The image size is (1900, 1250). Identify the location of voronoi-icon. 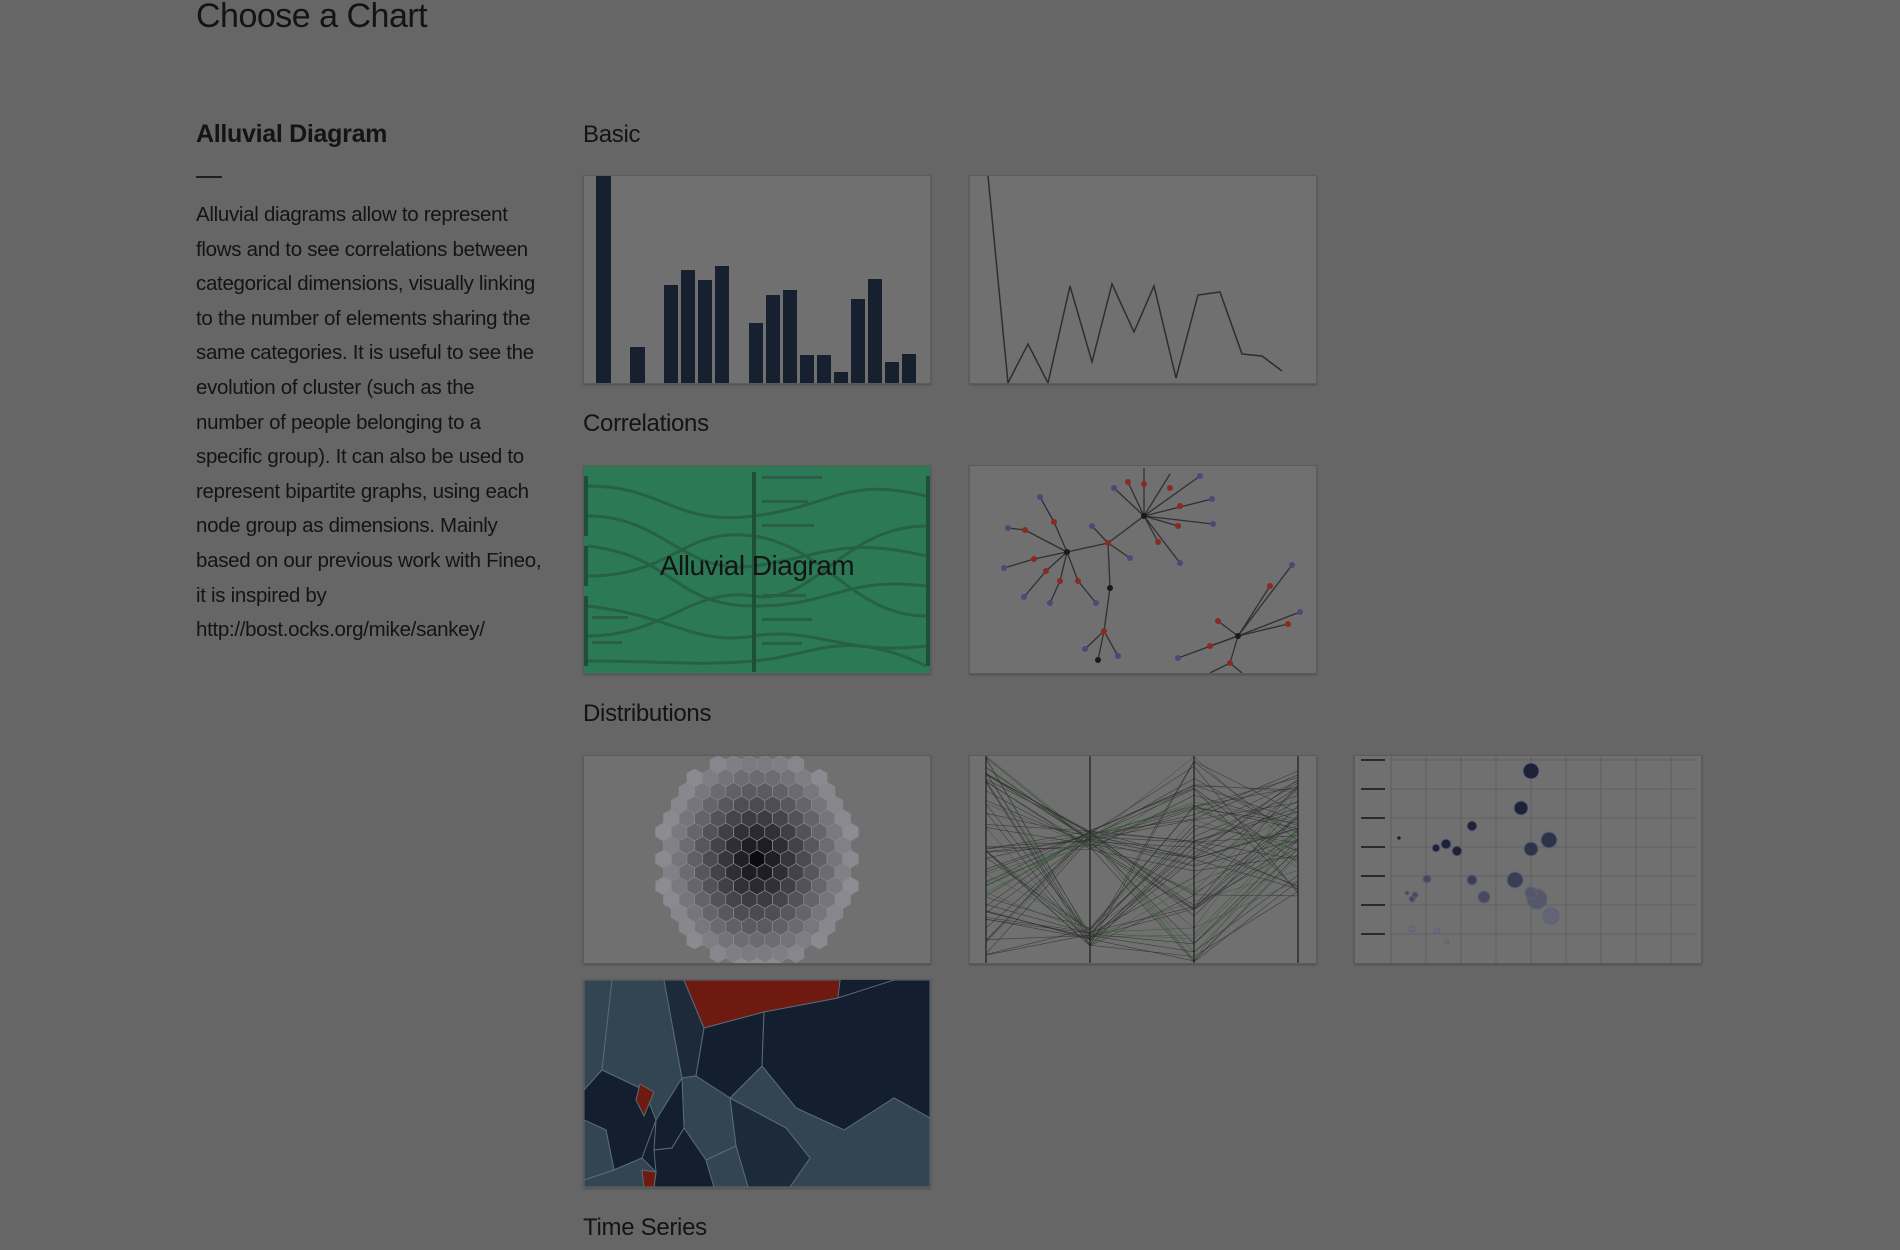
(757, 1083).